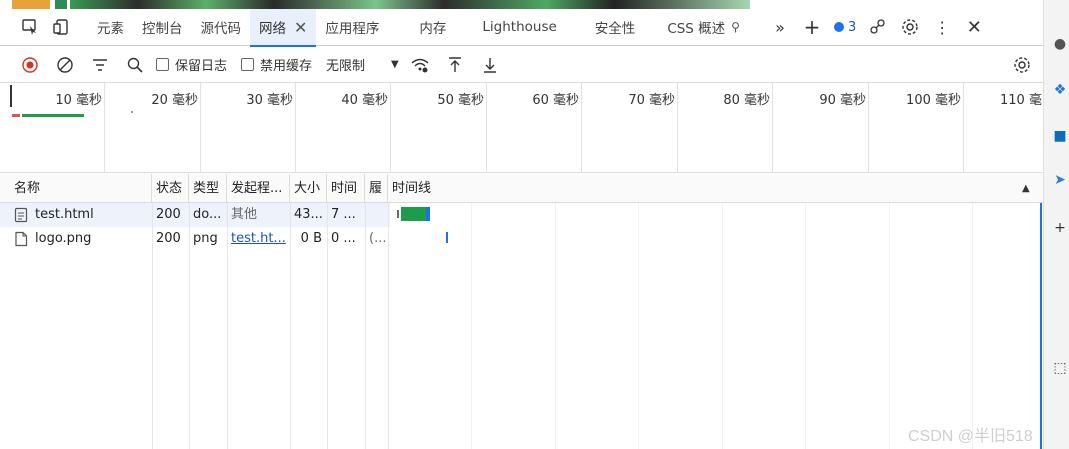 The width and height of the screenshot is (1069, 449). I want to click on tab-memory: 内存, so click(432, 27).